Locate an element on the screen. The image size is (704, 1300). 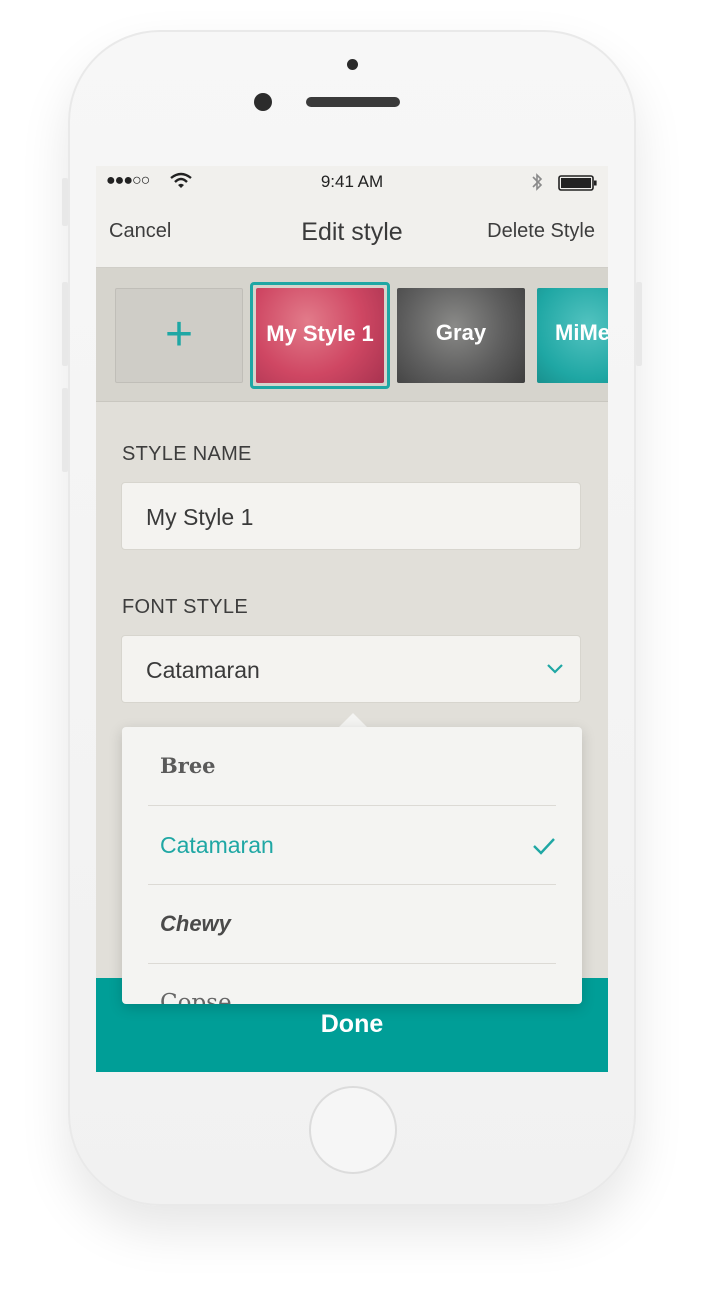
style-name-field: My Style 1 is located at coordinates (351, 516).